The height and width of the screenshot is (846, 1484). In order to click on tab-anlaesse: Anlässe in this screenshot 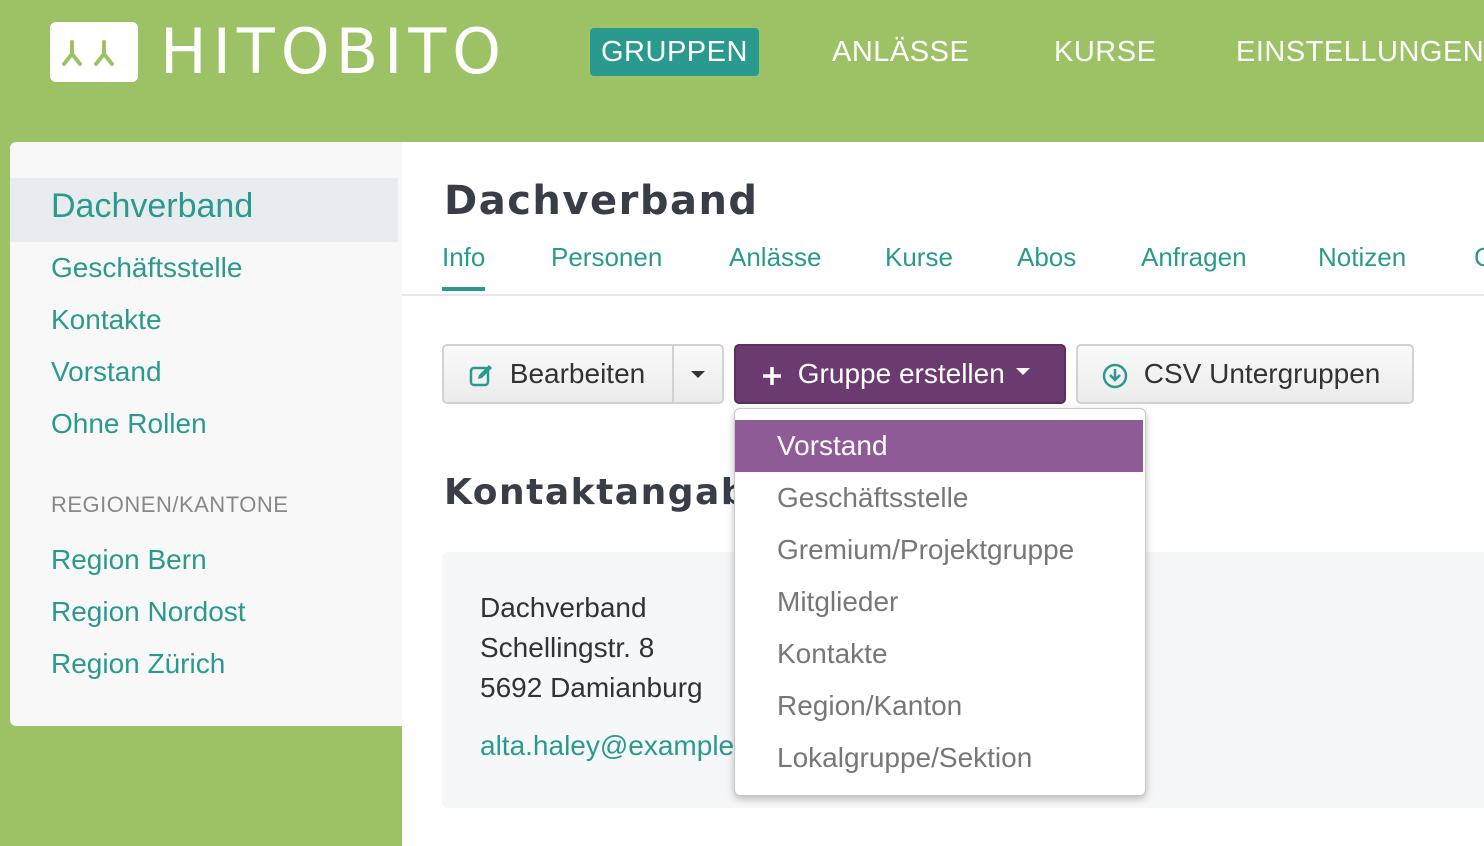, I will do `click(775, 257)`.